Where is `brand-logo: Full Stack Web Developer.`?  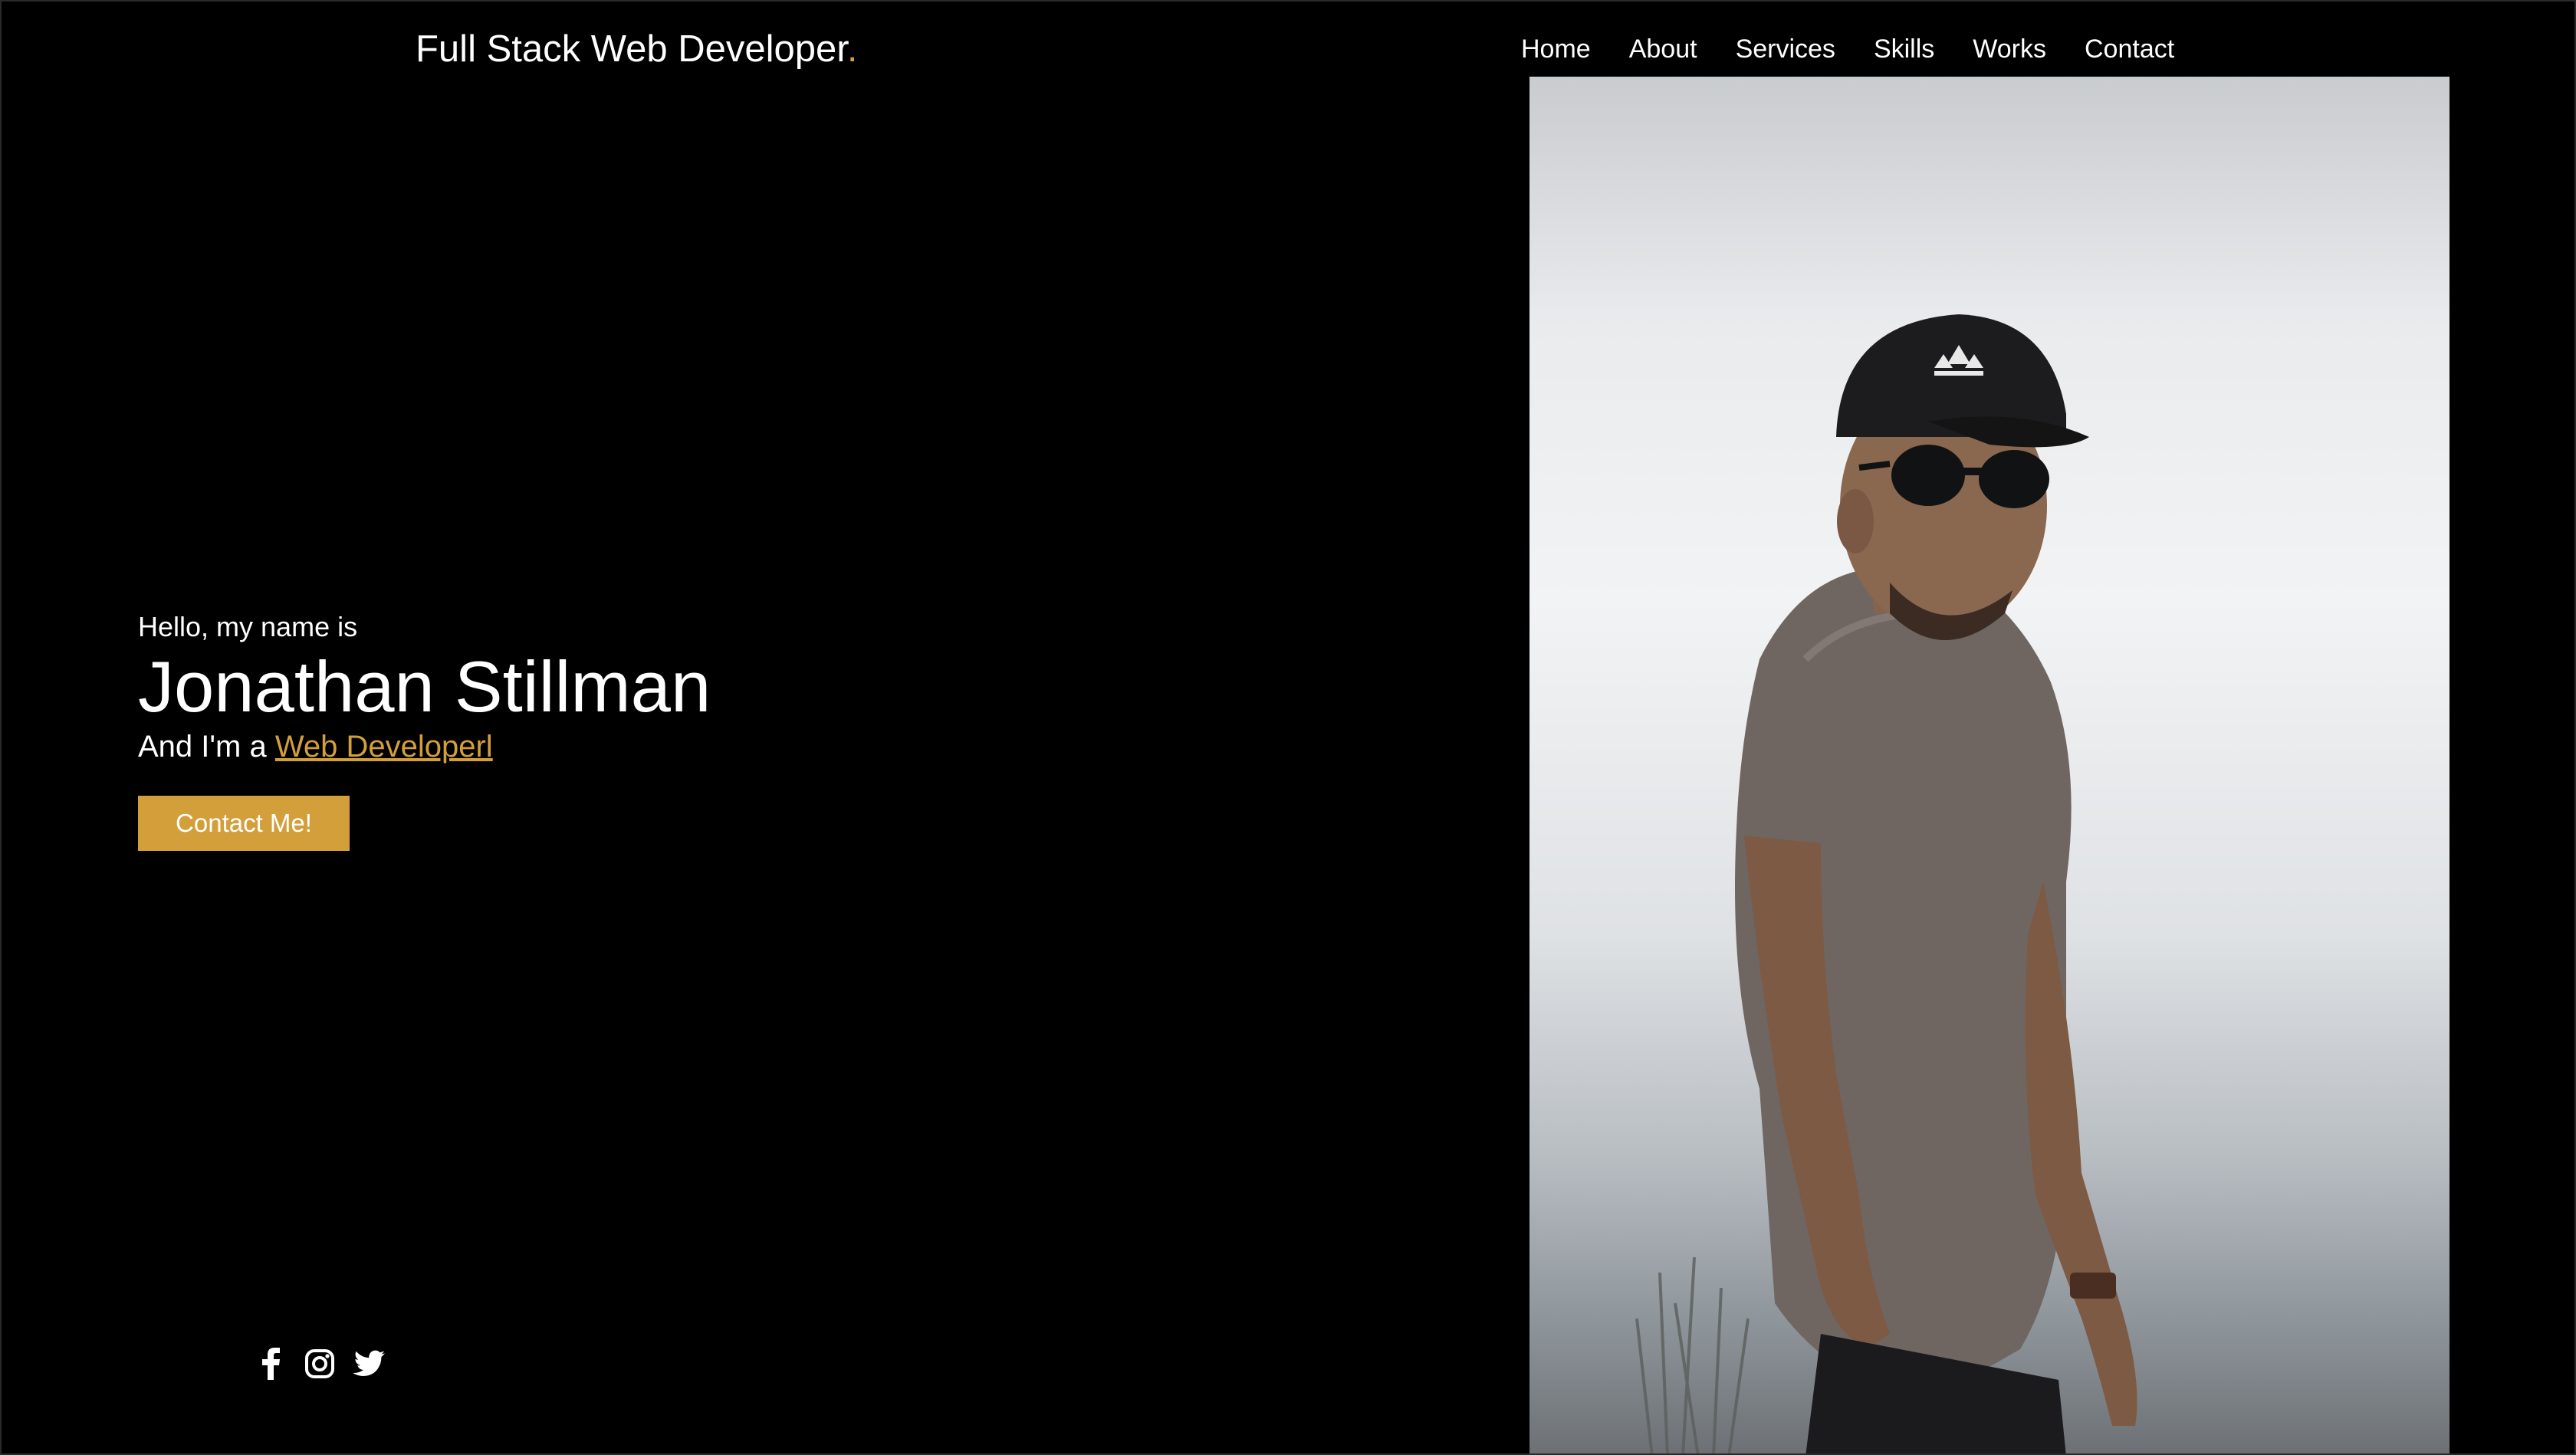 brand-logo: Full Stack Web Developer. is located at coordinates (637, 49).